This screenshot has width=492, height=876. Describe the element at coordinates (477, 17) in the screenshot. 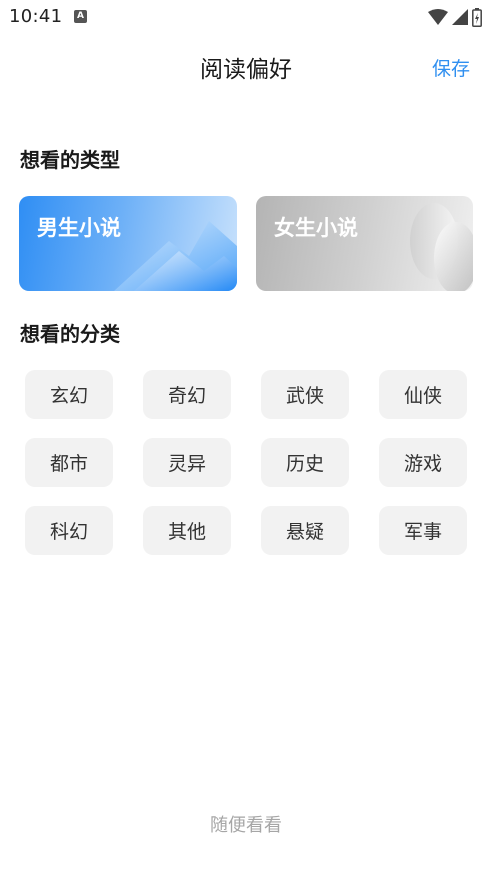

I see `battery-icon` at that location.